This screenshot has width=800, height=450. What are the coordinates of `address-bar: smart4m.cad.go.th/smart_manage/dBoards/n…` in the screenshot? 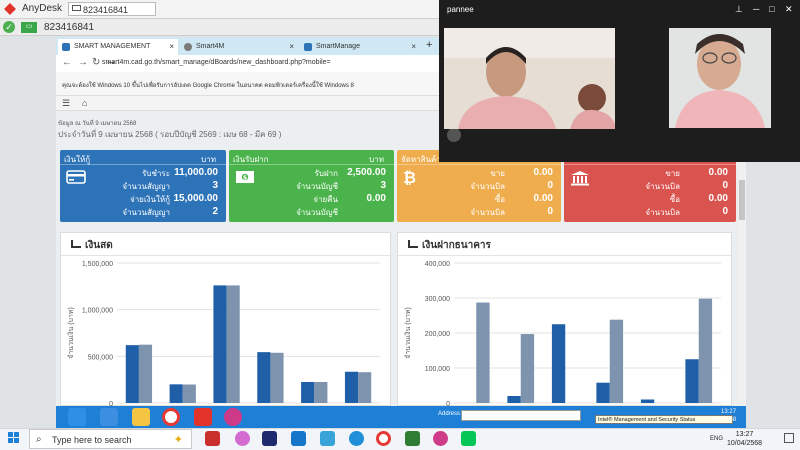 It's located at (216, 62).